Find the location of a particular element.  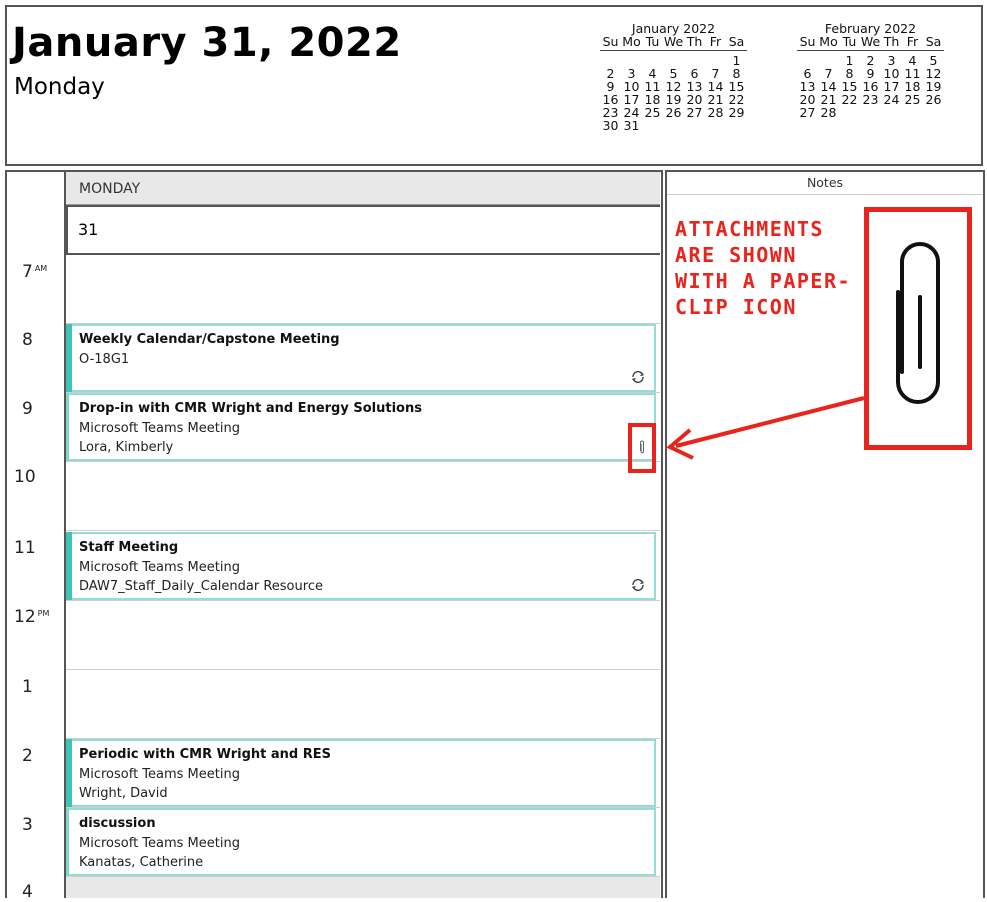

hour-label-2: 2 is located at coordinates (27, 756).